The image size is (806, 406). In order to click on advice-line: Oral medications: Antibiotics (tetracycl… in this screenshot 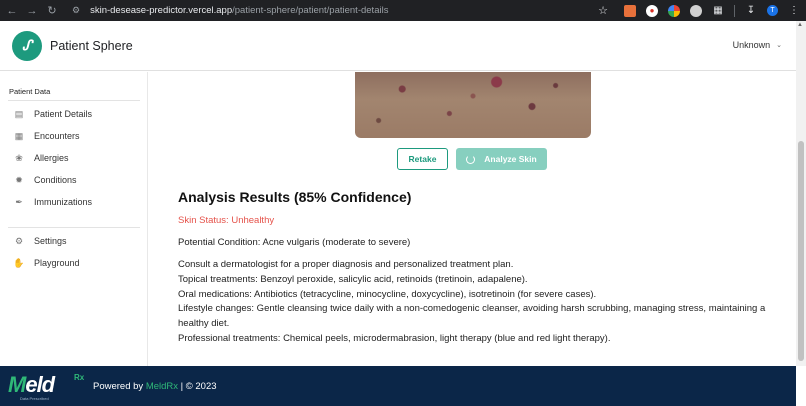, I will do `click(387, 294)`.